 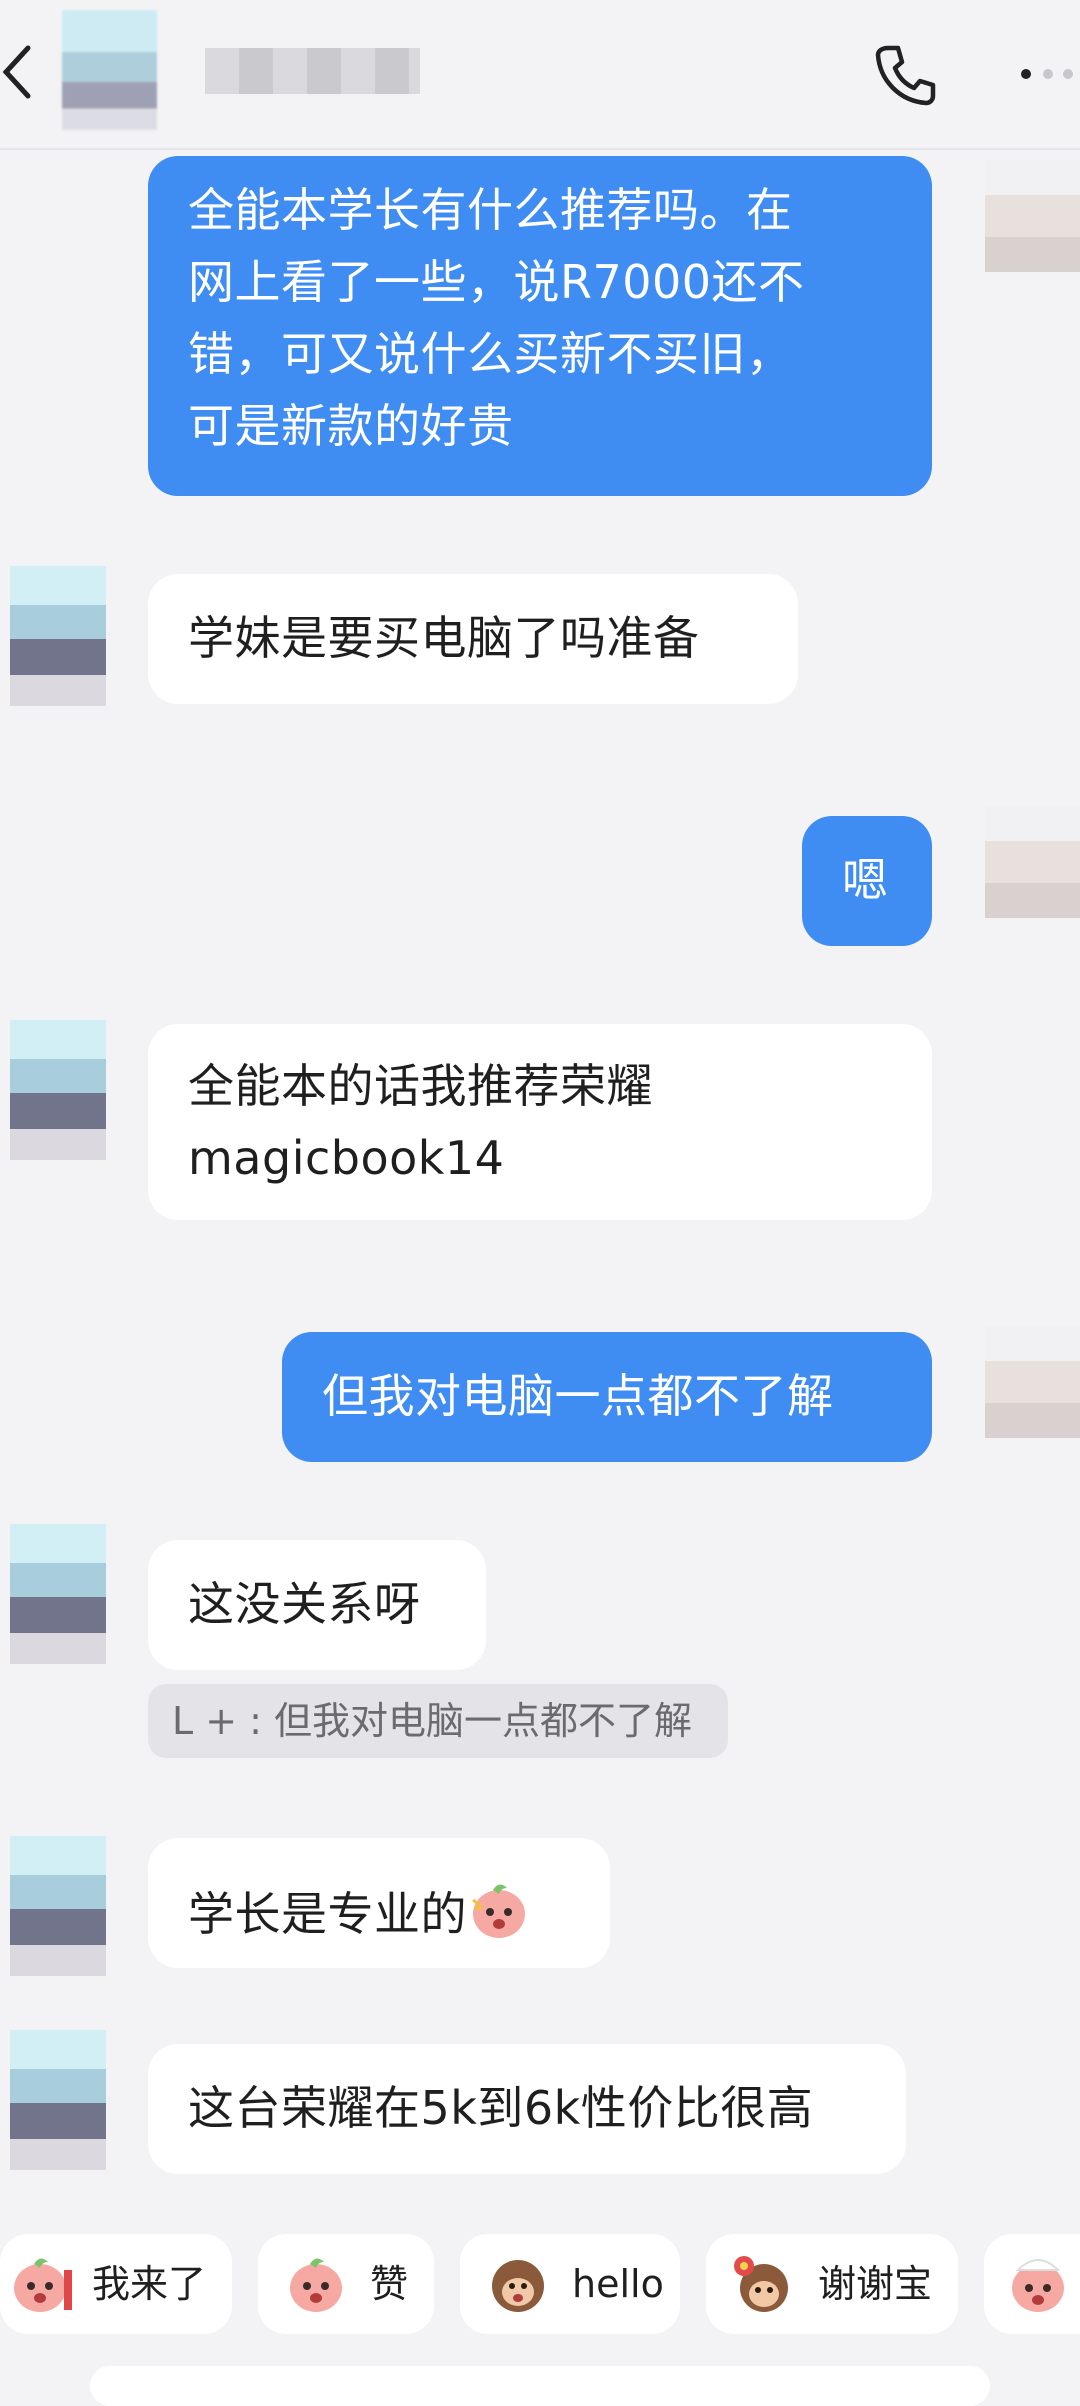 I want to click on contact-name-blurred, so click(x=312, y=71).